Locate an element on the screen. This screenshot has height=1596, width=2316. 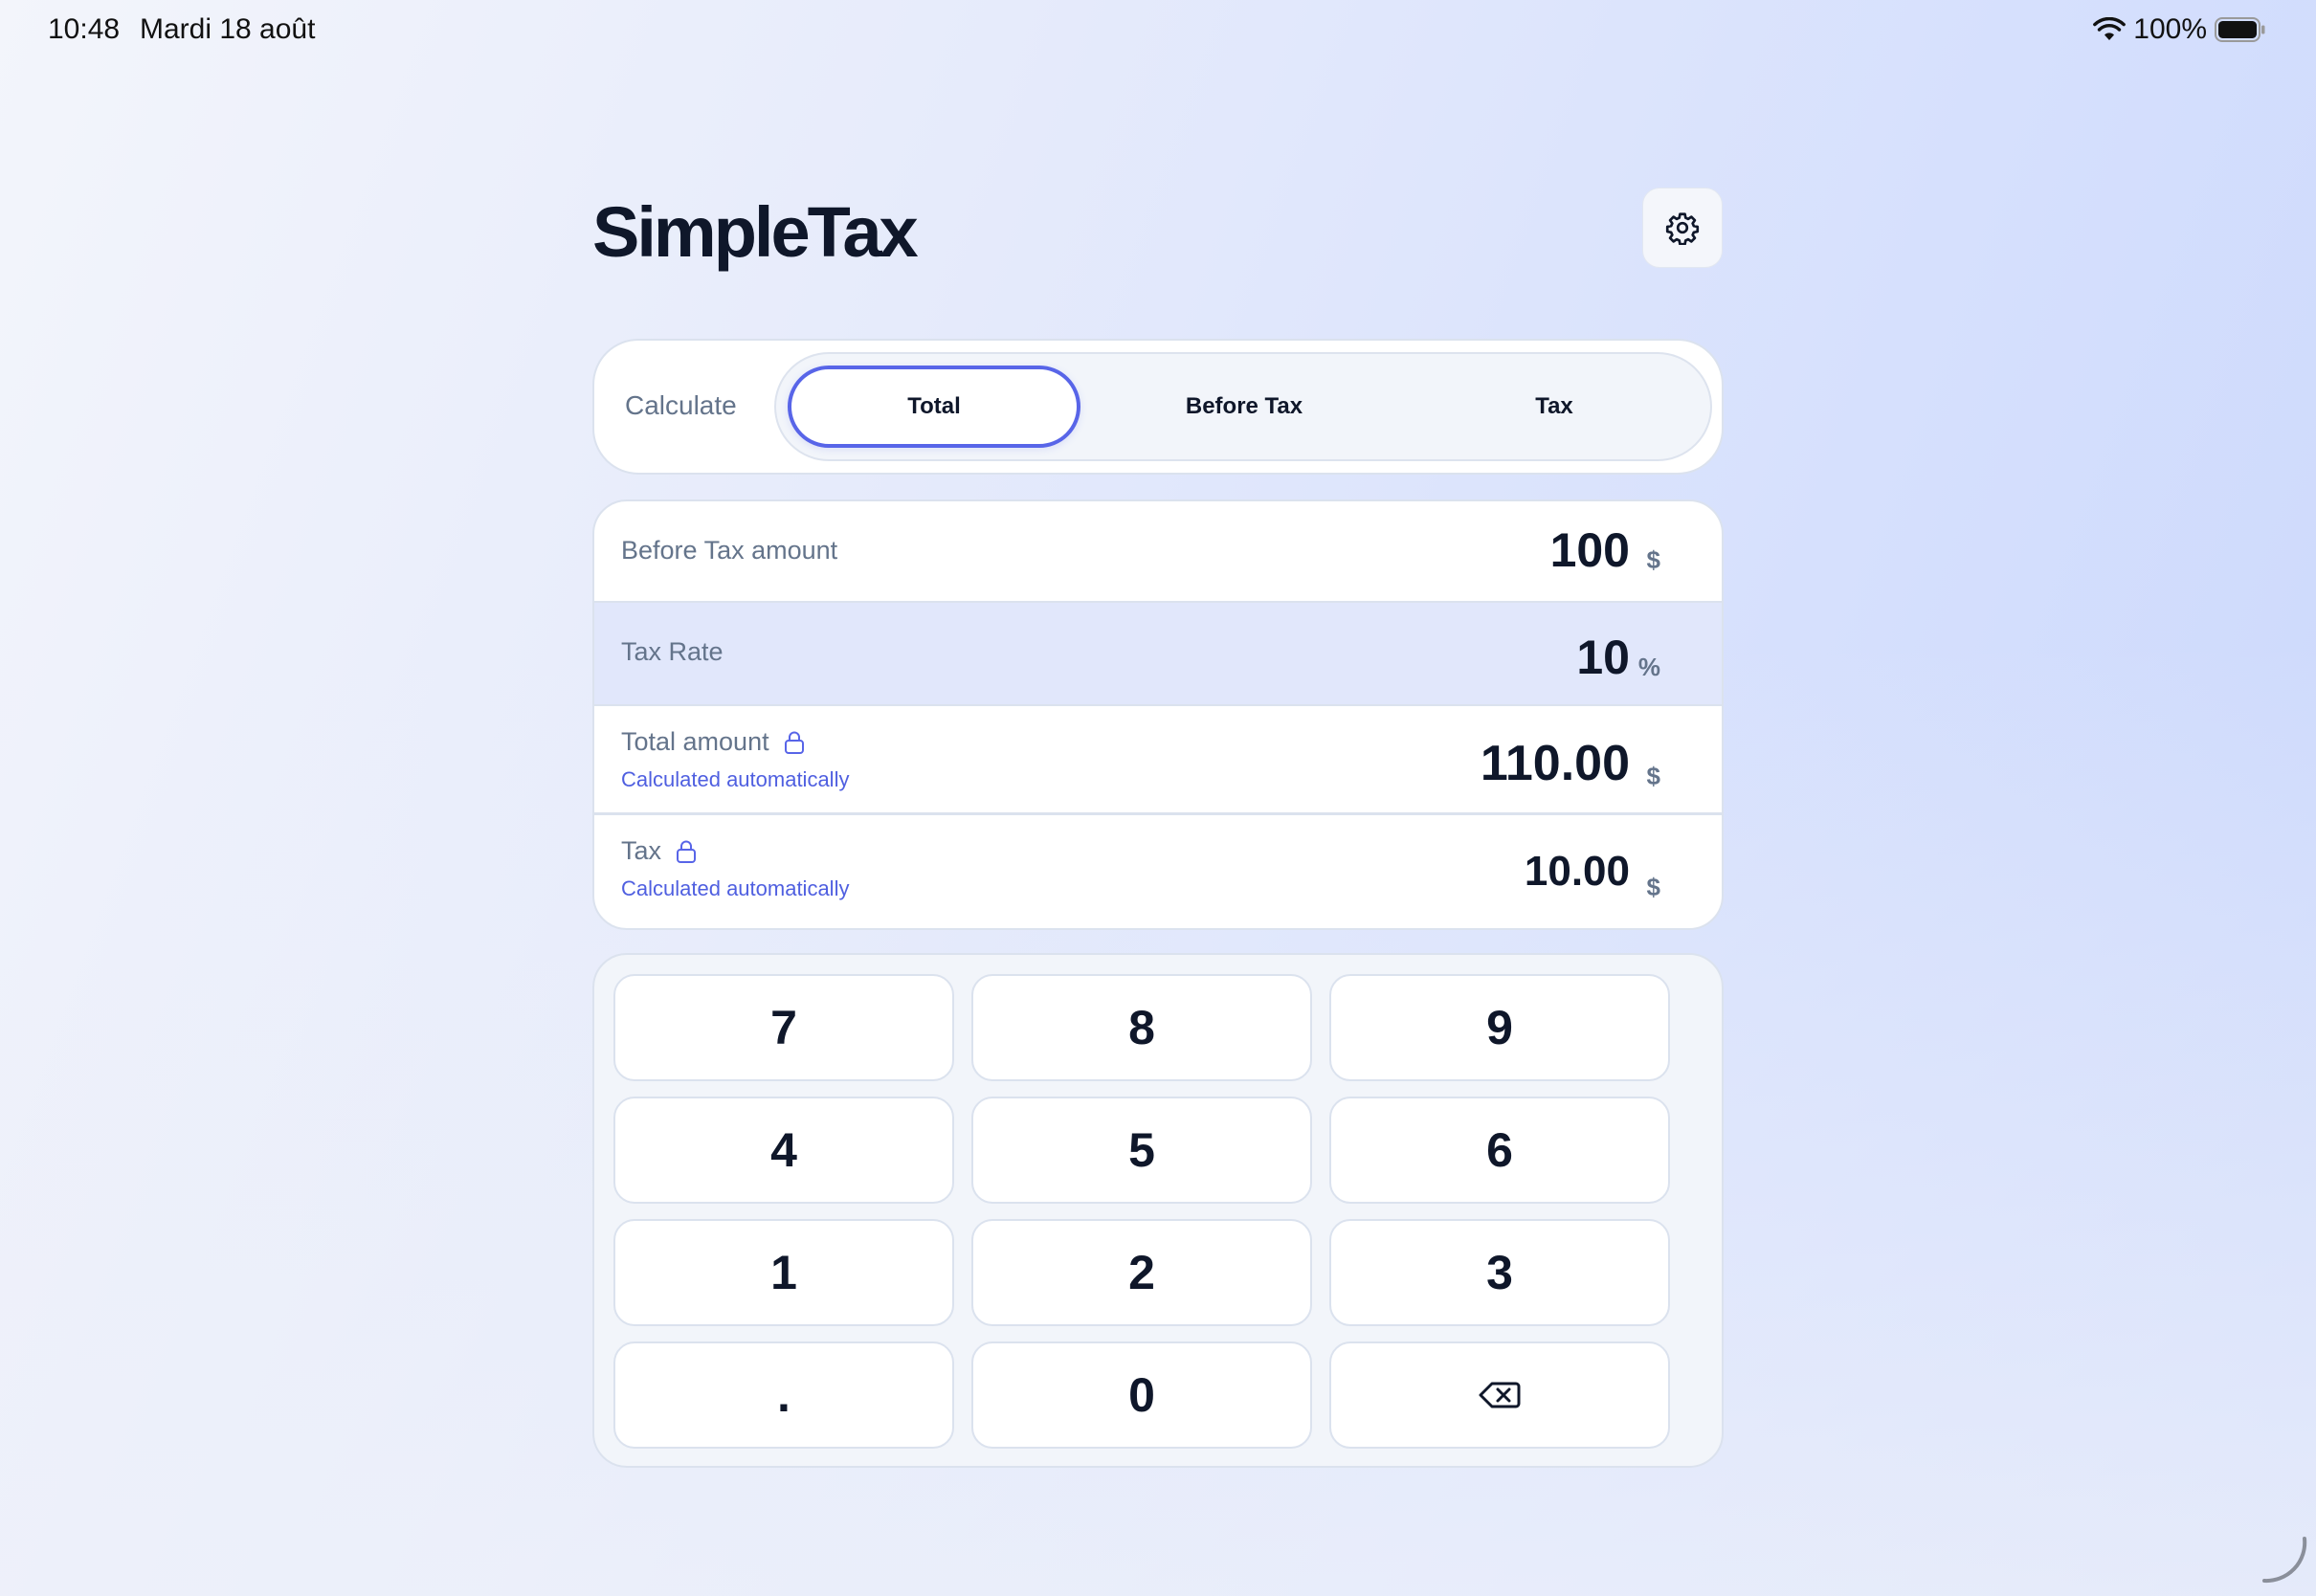
tax-rate-label: Tax Rate is located at coordinates (672, 652).